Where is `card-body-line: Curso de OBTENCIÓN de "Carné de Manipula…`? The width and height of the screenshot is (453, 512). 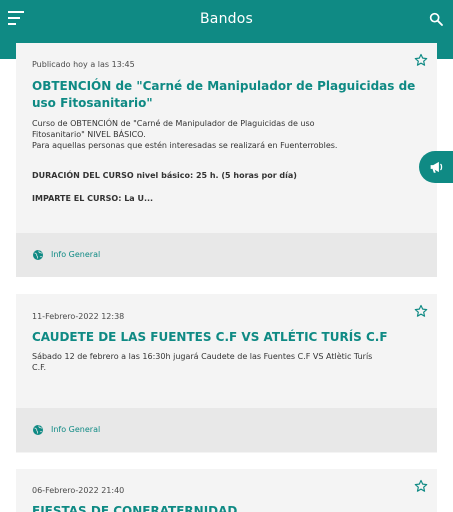 card-body-line: Curso de OBTENCIÓN de "Carné de Manipula… is located at coordinates (173, 123).